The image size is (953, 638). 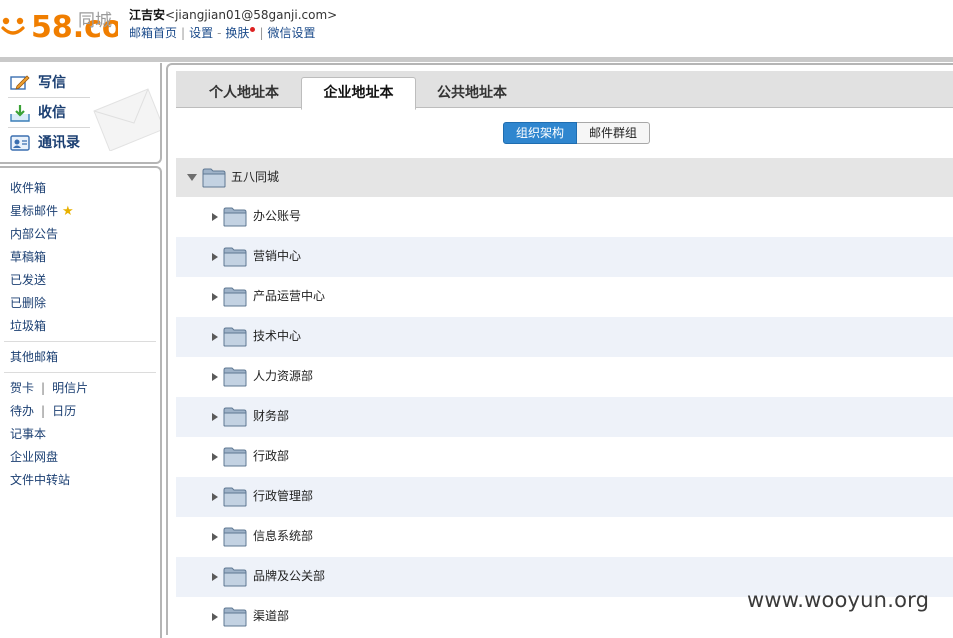 I want to click on enterprise-drive-link: 企业网盘, so click(x=34, y=457).